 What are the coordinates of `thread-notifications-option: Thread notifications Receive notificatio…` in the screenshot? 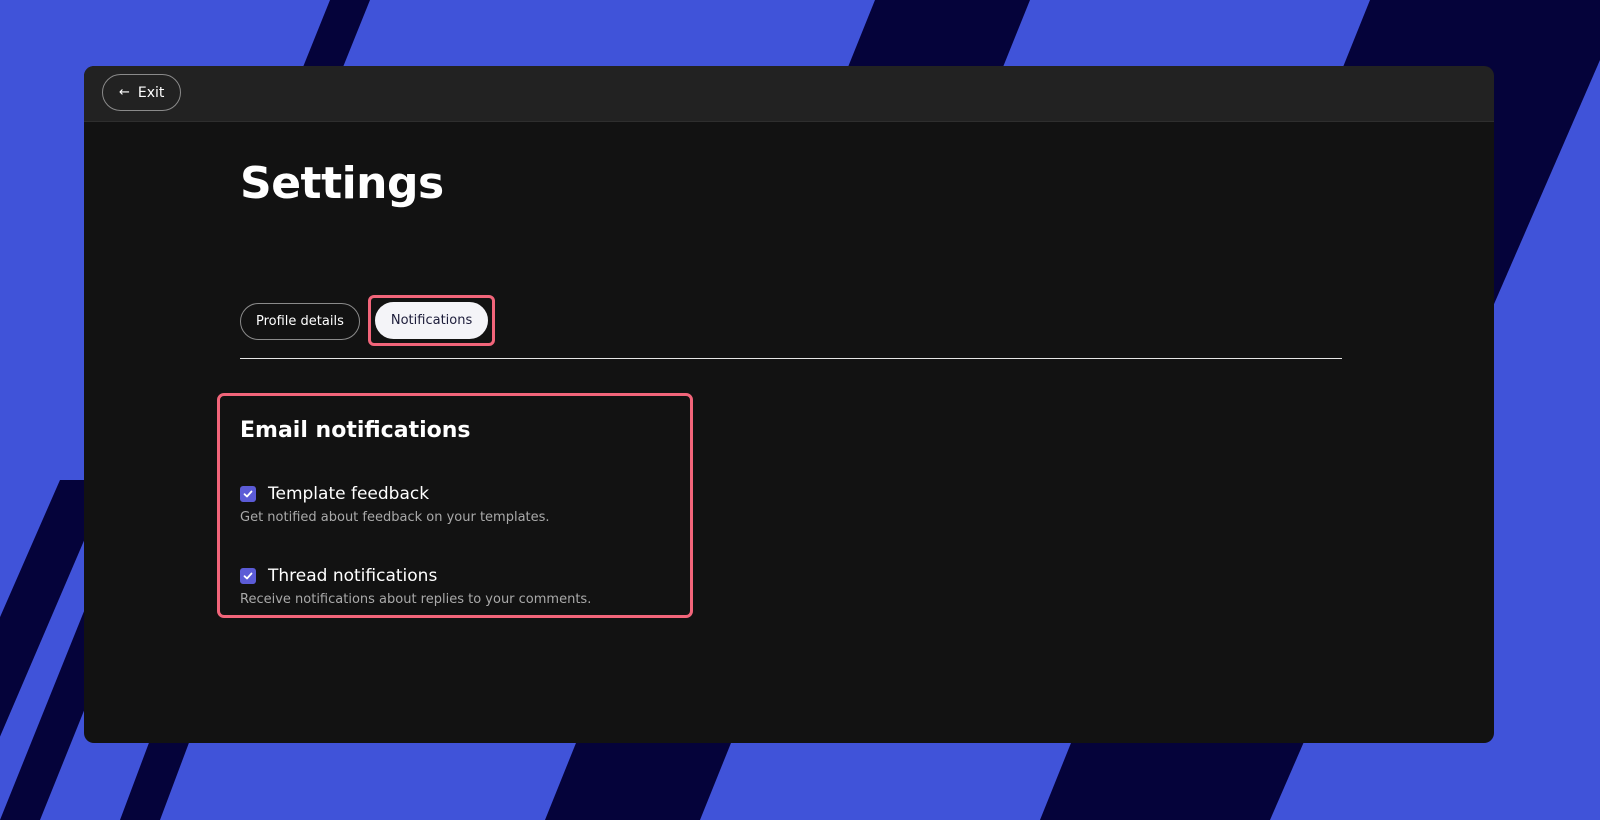 It's located at (460, 586).